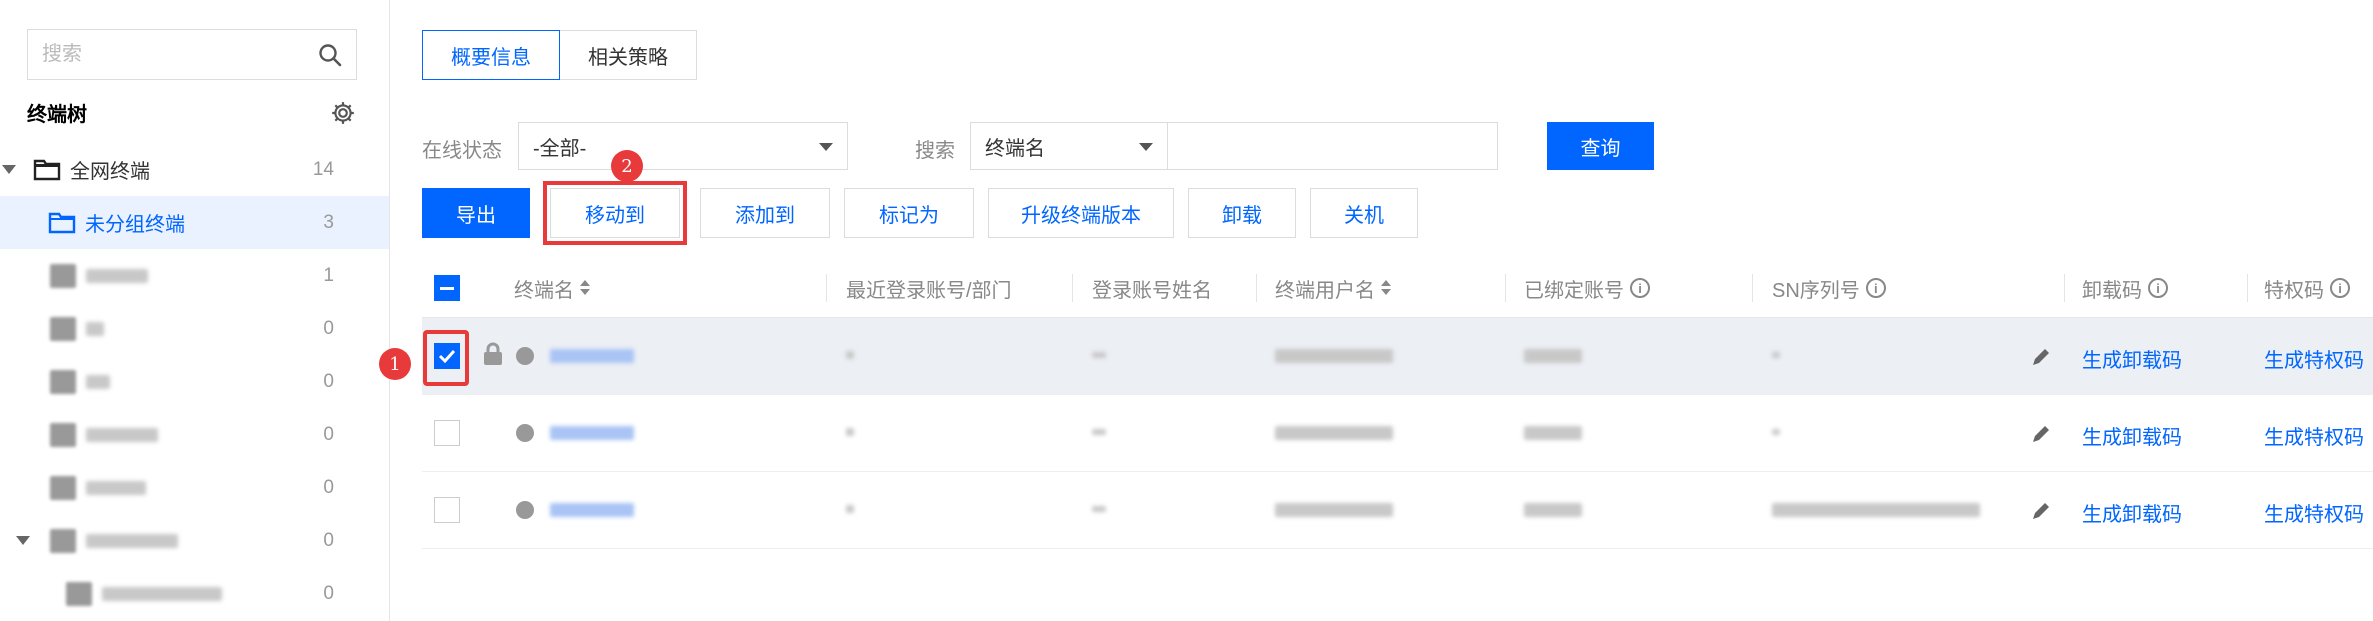 The height and width of the screenshot is (621, 2373). I want to click on tree-title: 终端树, so click(57, 115).